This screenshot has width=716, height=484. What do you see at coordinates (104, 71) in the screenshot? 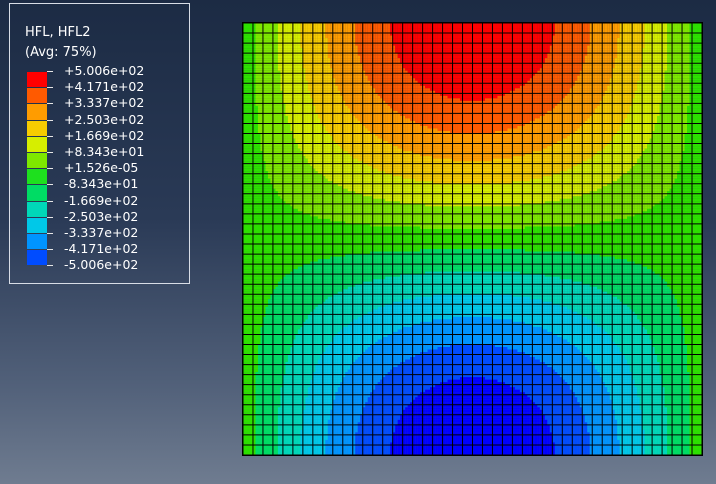
I see `legend-value: +5.006e+02` at bounding box center [104, 71].